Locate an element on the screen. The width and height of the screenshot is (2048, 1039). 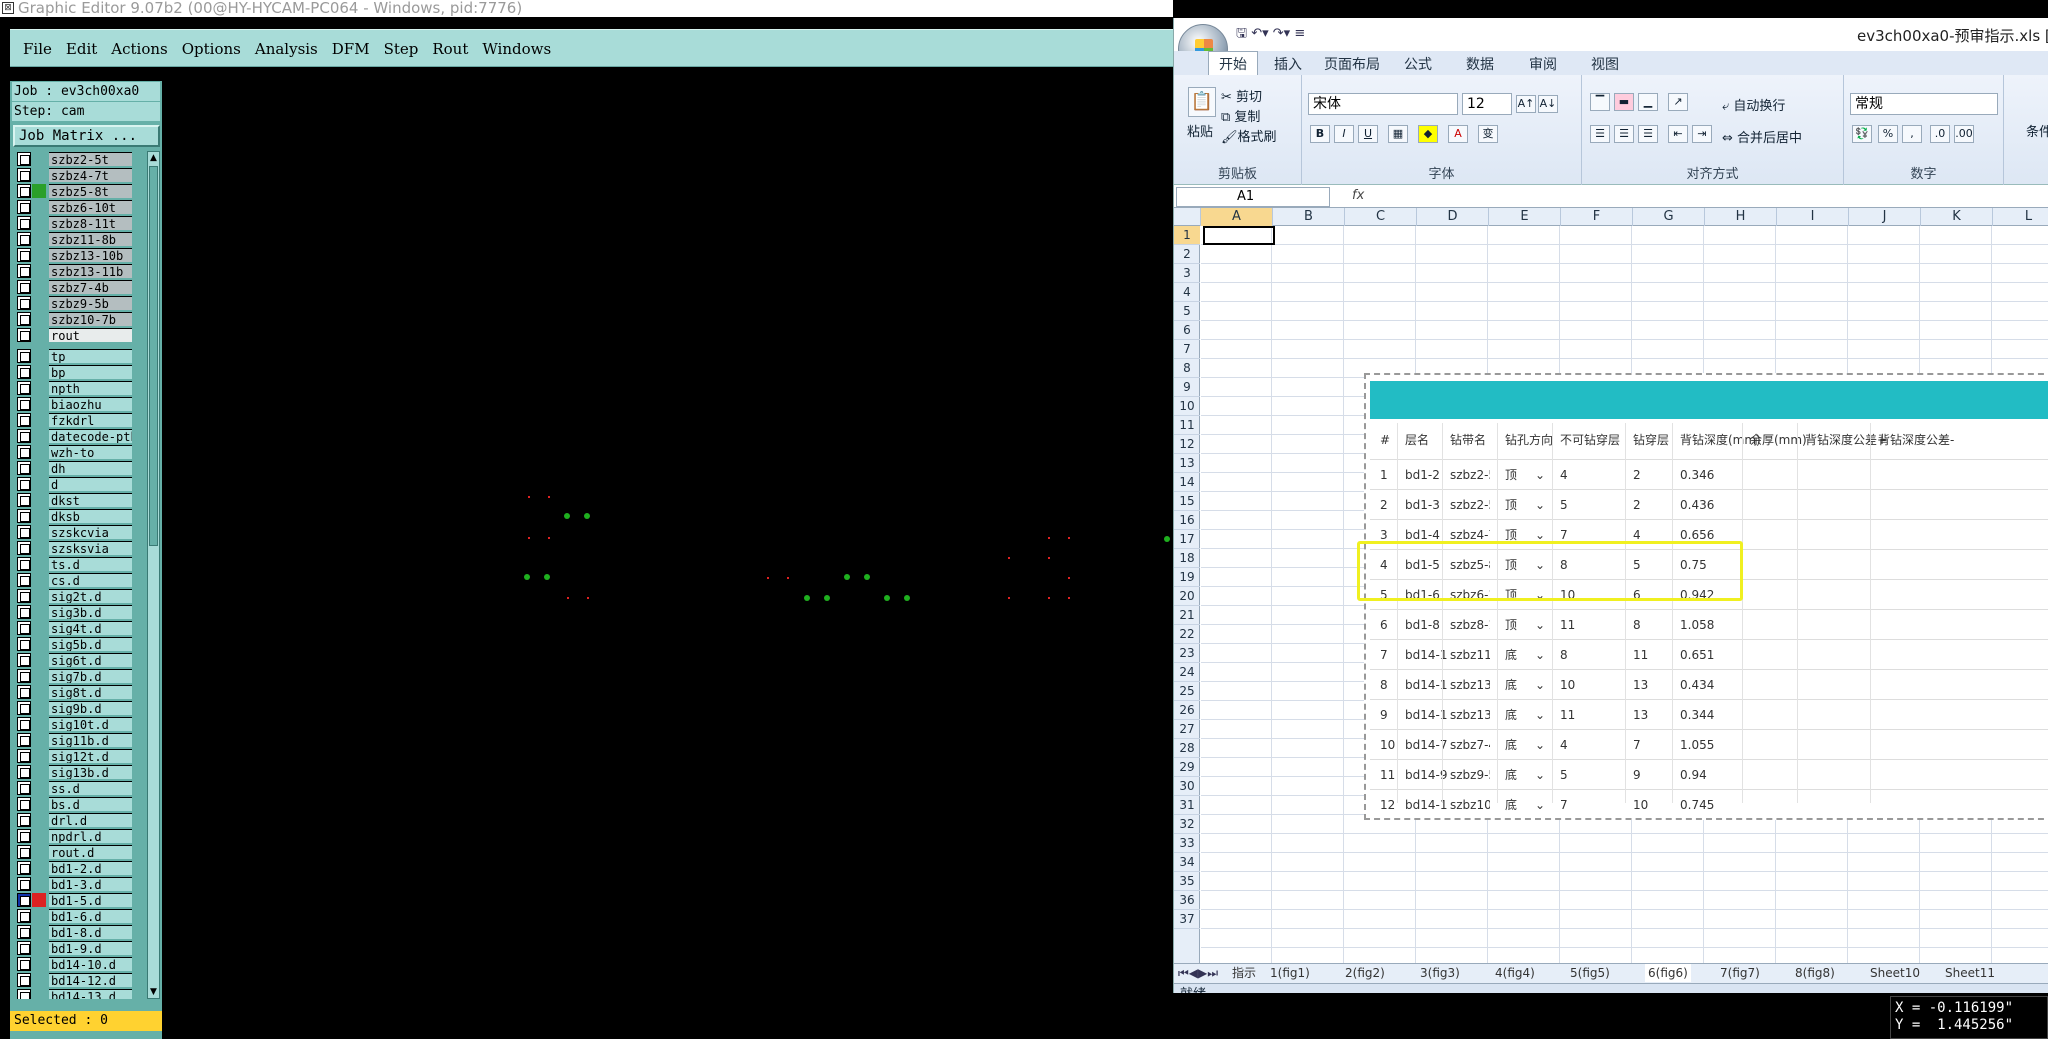
shrink-font-icon: A↓ is located at coordinates (1548, 104).